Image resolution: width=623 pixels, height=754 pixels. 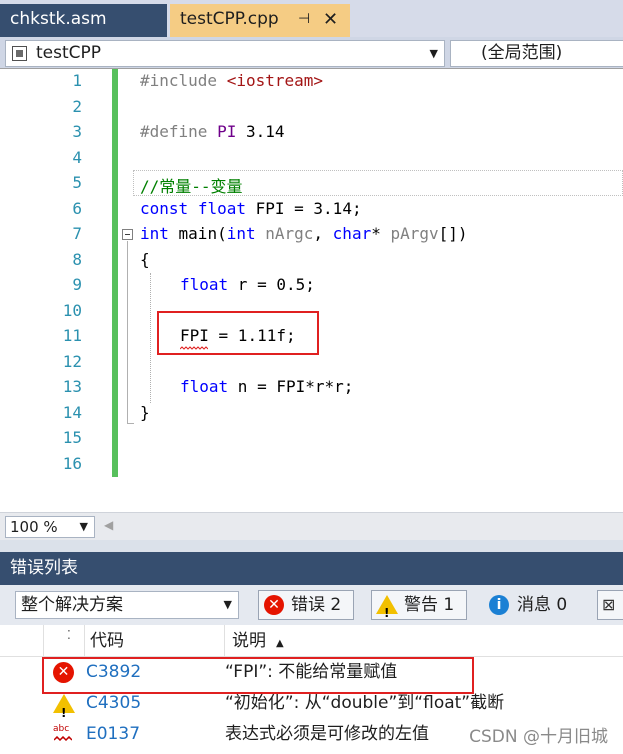 I want to click on macro-name: PI, so click(x=227, y=131).